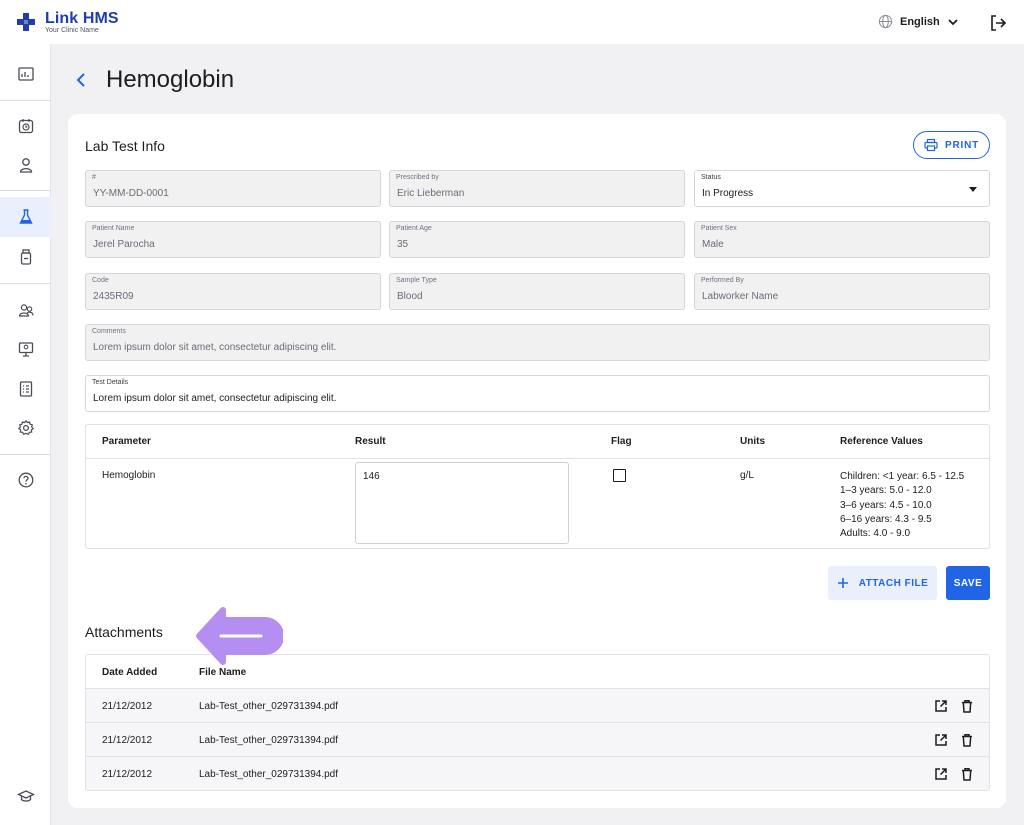 Image resolution: width=1024 pixels, height=825 pixels. I want to click on sidebar-item-appointments, so click(25, 126).